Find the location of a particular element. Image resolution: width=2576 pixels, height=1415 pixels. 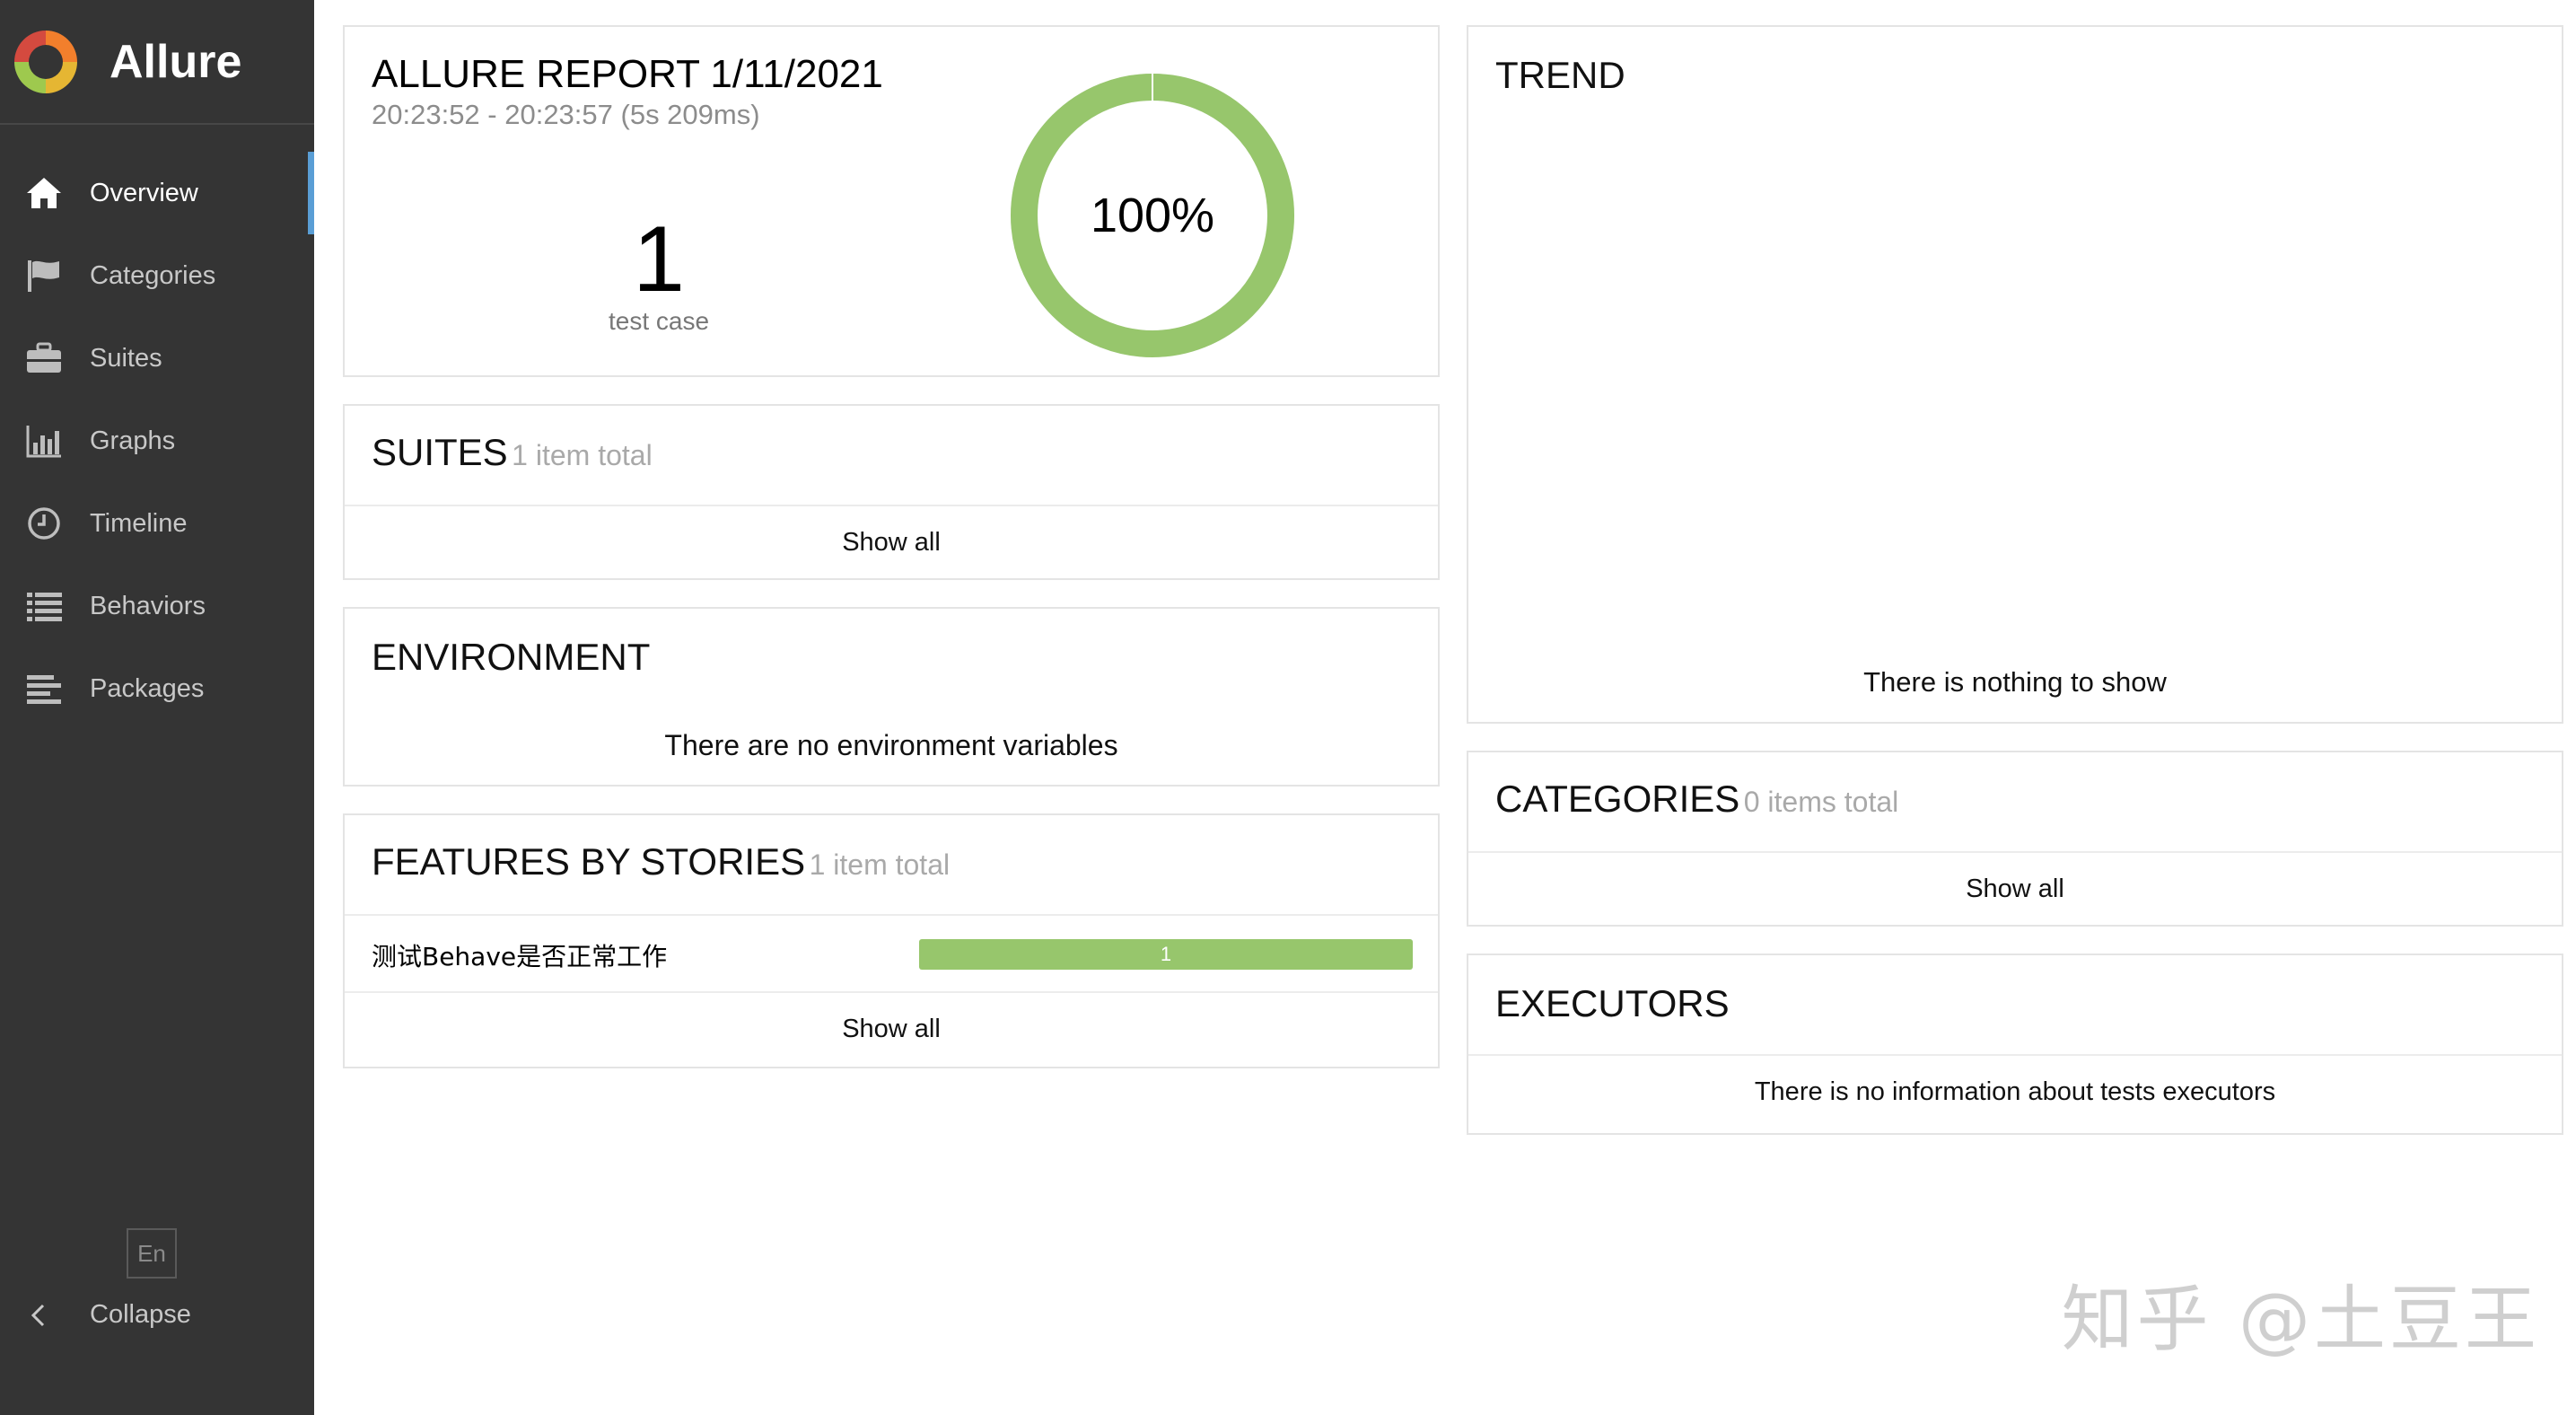

suites-title: SUITES is located at coordinates (440, 452).